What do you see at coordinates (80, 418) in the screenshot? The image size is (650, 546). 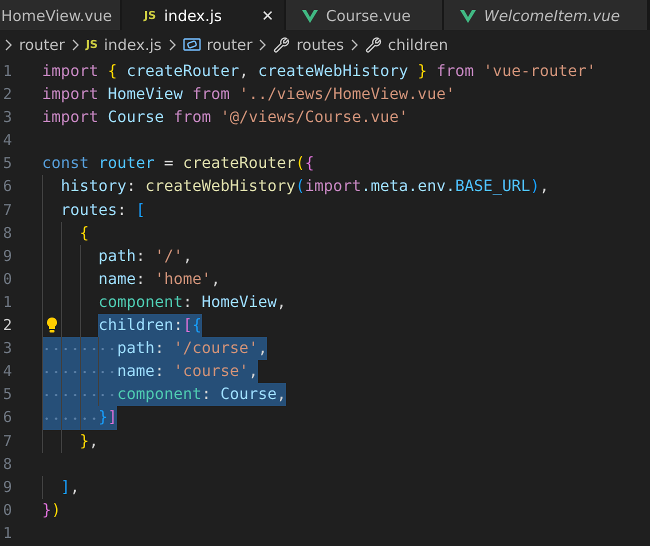 I see `code-line: }]` at bounding box center [80, 418].